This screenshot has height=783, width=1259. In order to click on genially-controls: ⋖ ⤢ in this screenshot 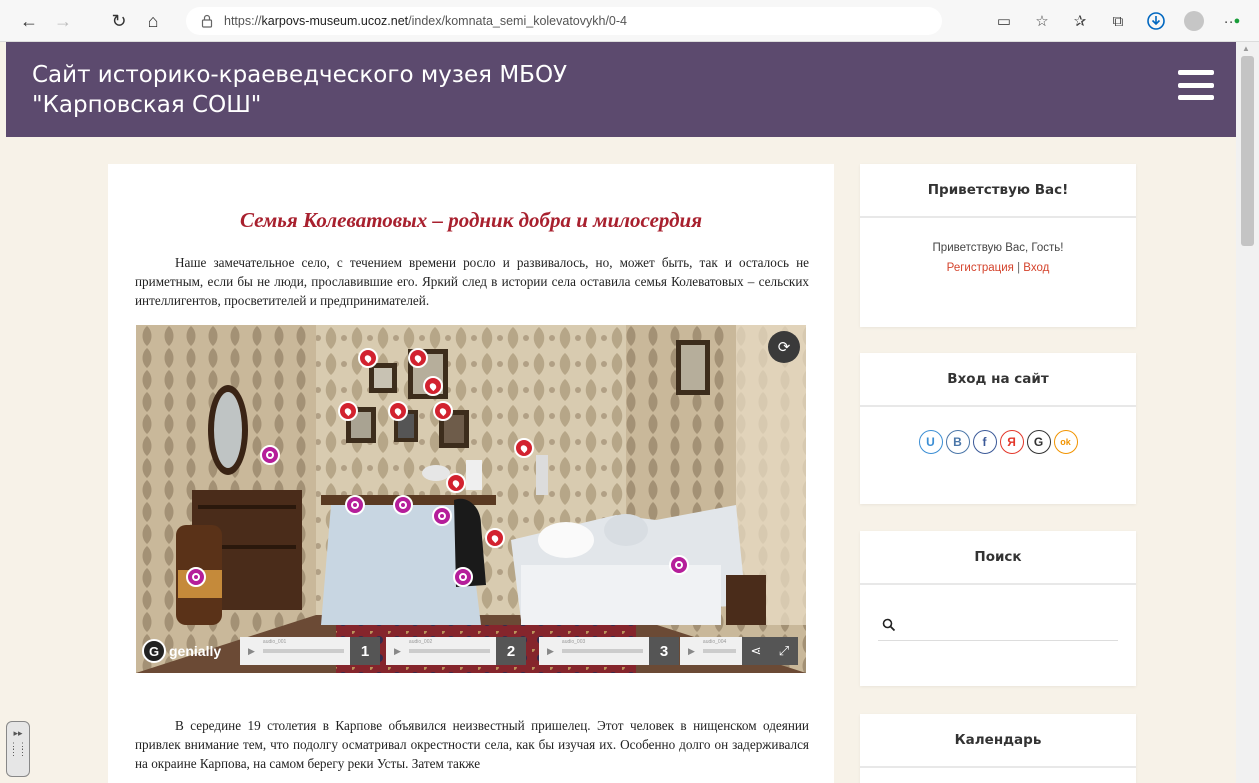, I will do `click(770, 651)`.